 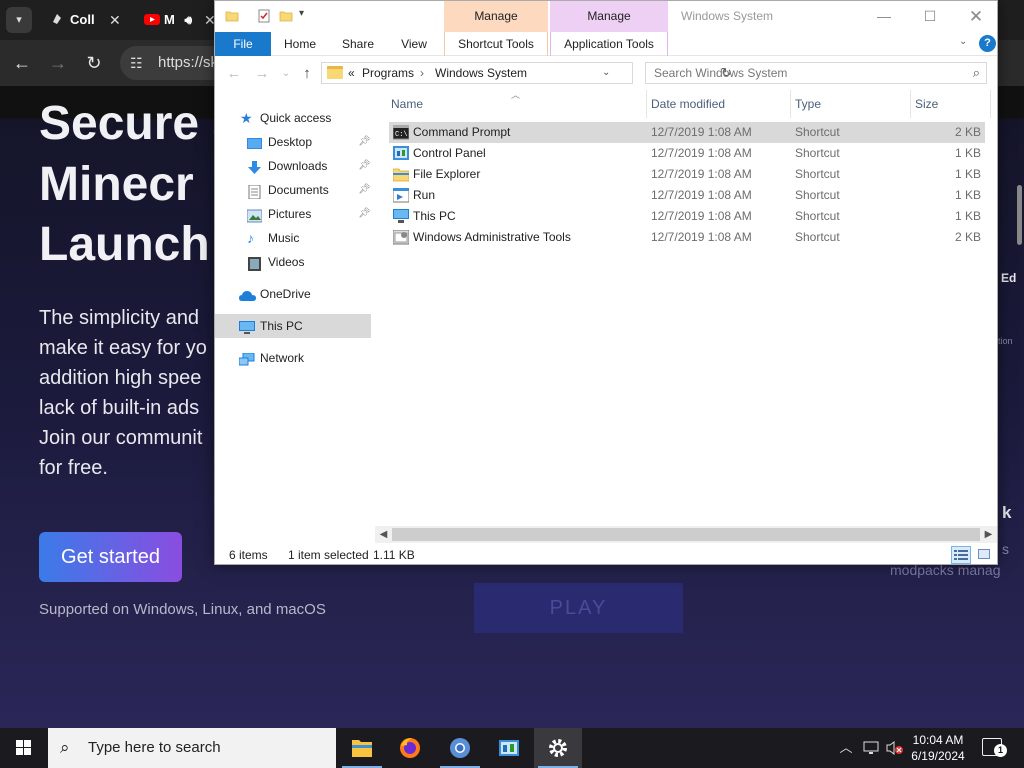 I want to click on nav-quick-access: ★ Quick access, so click(x=300, y=118).